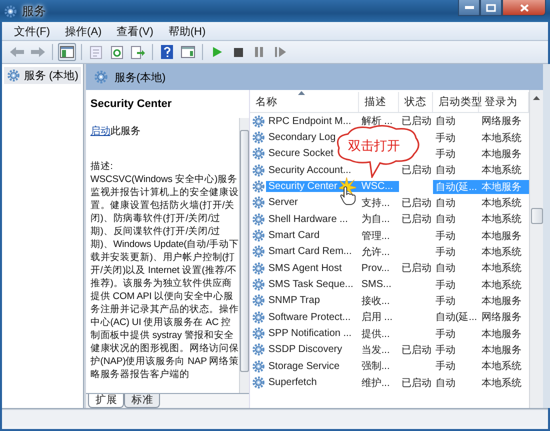 The width and height of the screenshot is (550, 431). Describe the element at coordinates (138, 52) in the screenshot. I see `export-icon` at that location.